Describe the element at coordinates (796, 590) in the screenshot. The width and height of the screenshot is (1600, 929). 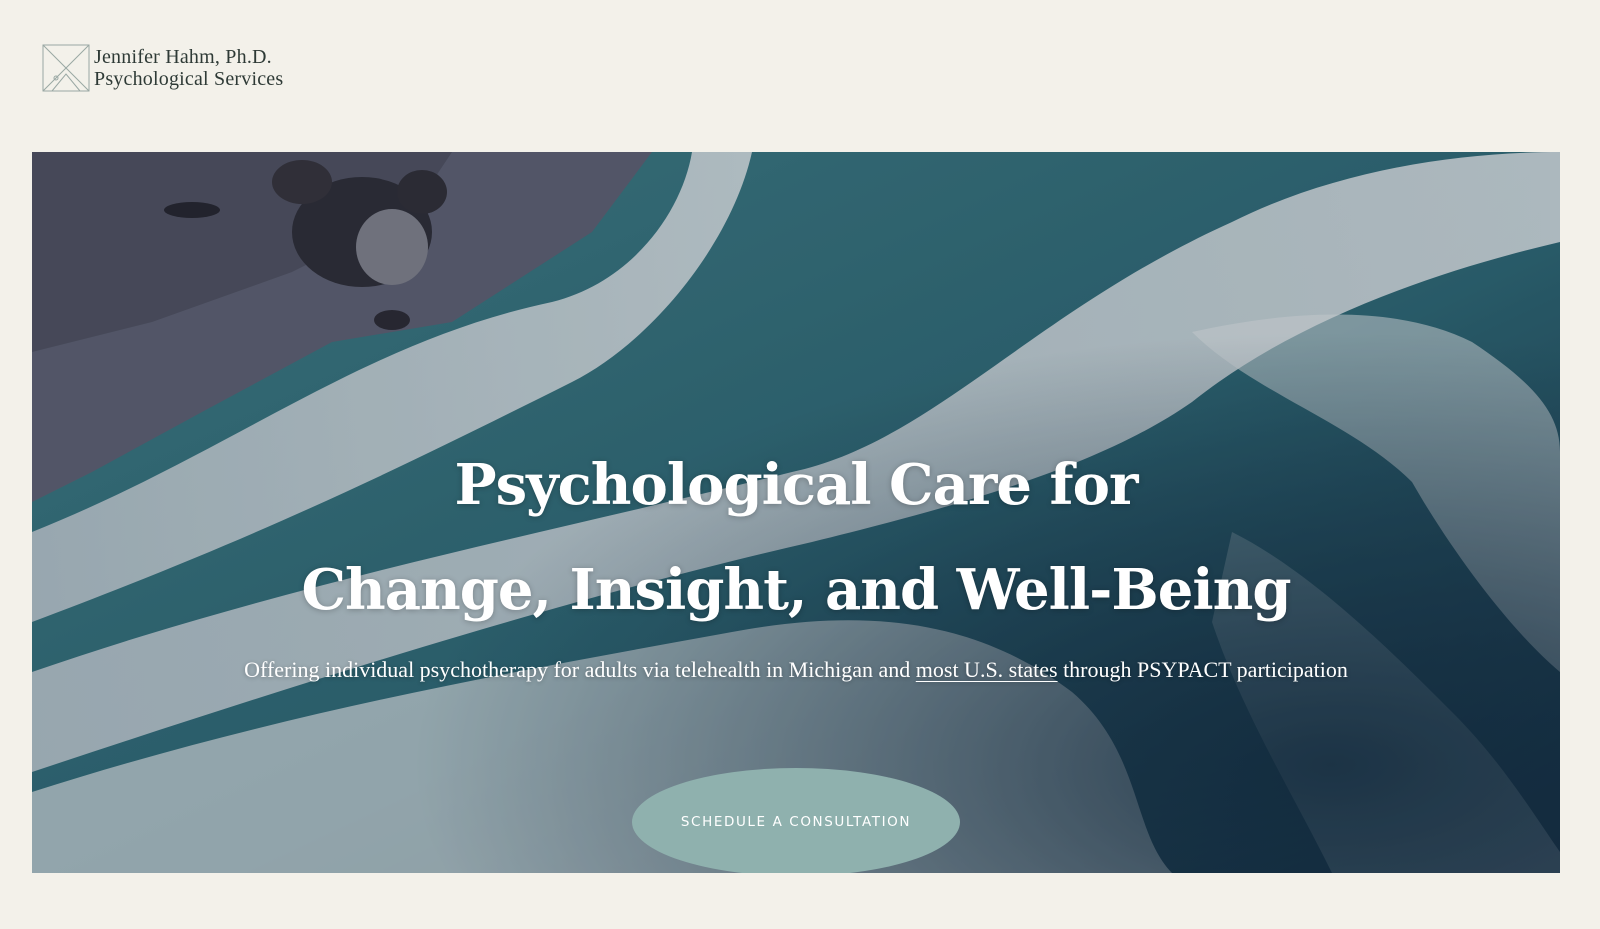
I see `hero-title-line-2: Change, Insight, and Well-Being` at that location.